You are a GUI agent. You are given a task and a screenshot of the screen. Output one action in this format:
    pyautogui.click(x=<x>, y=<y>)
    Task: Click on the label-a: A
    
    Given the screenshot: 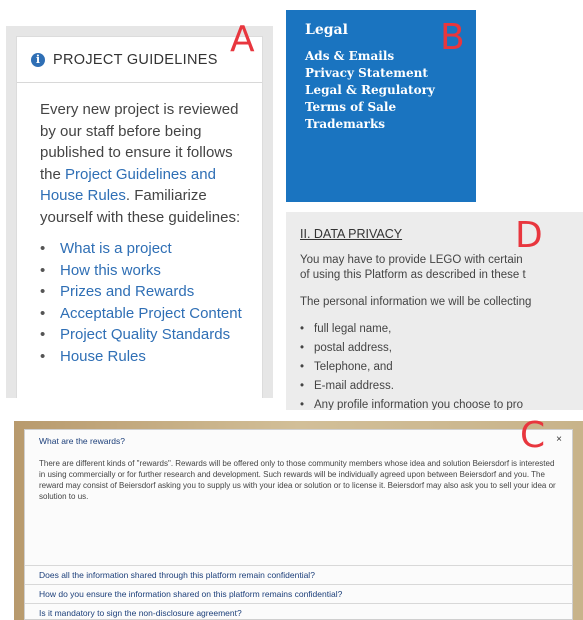 What is the action you would take?
    pyautogui.click(x=242, y=39)
    